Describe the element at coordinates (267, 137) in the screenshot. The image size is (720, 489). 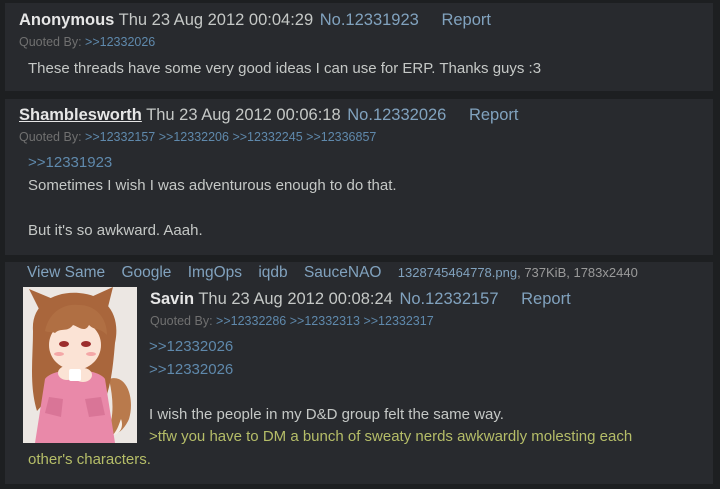
I see `backlink: >>12332245` at that location.